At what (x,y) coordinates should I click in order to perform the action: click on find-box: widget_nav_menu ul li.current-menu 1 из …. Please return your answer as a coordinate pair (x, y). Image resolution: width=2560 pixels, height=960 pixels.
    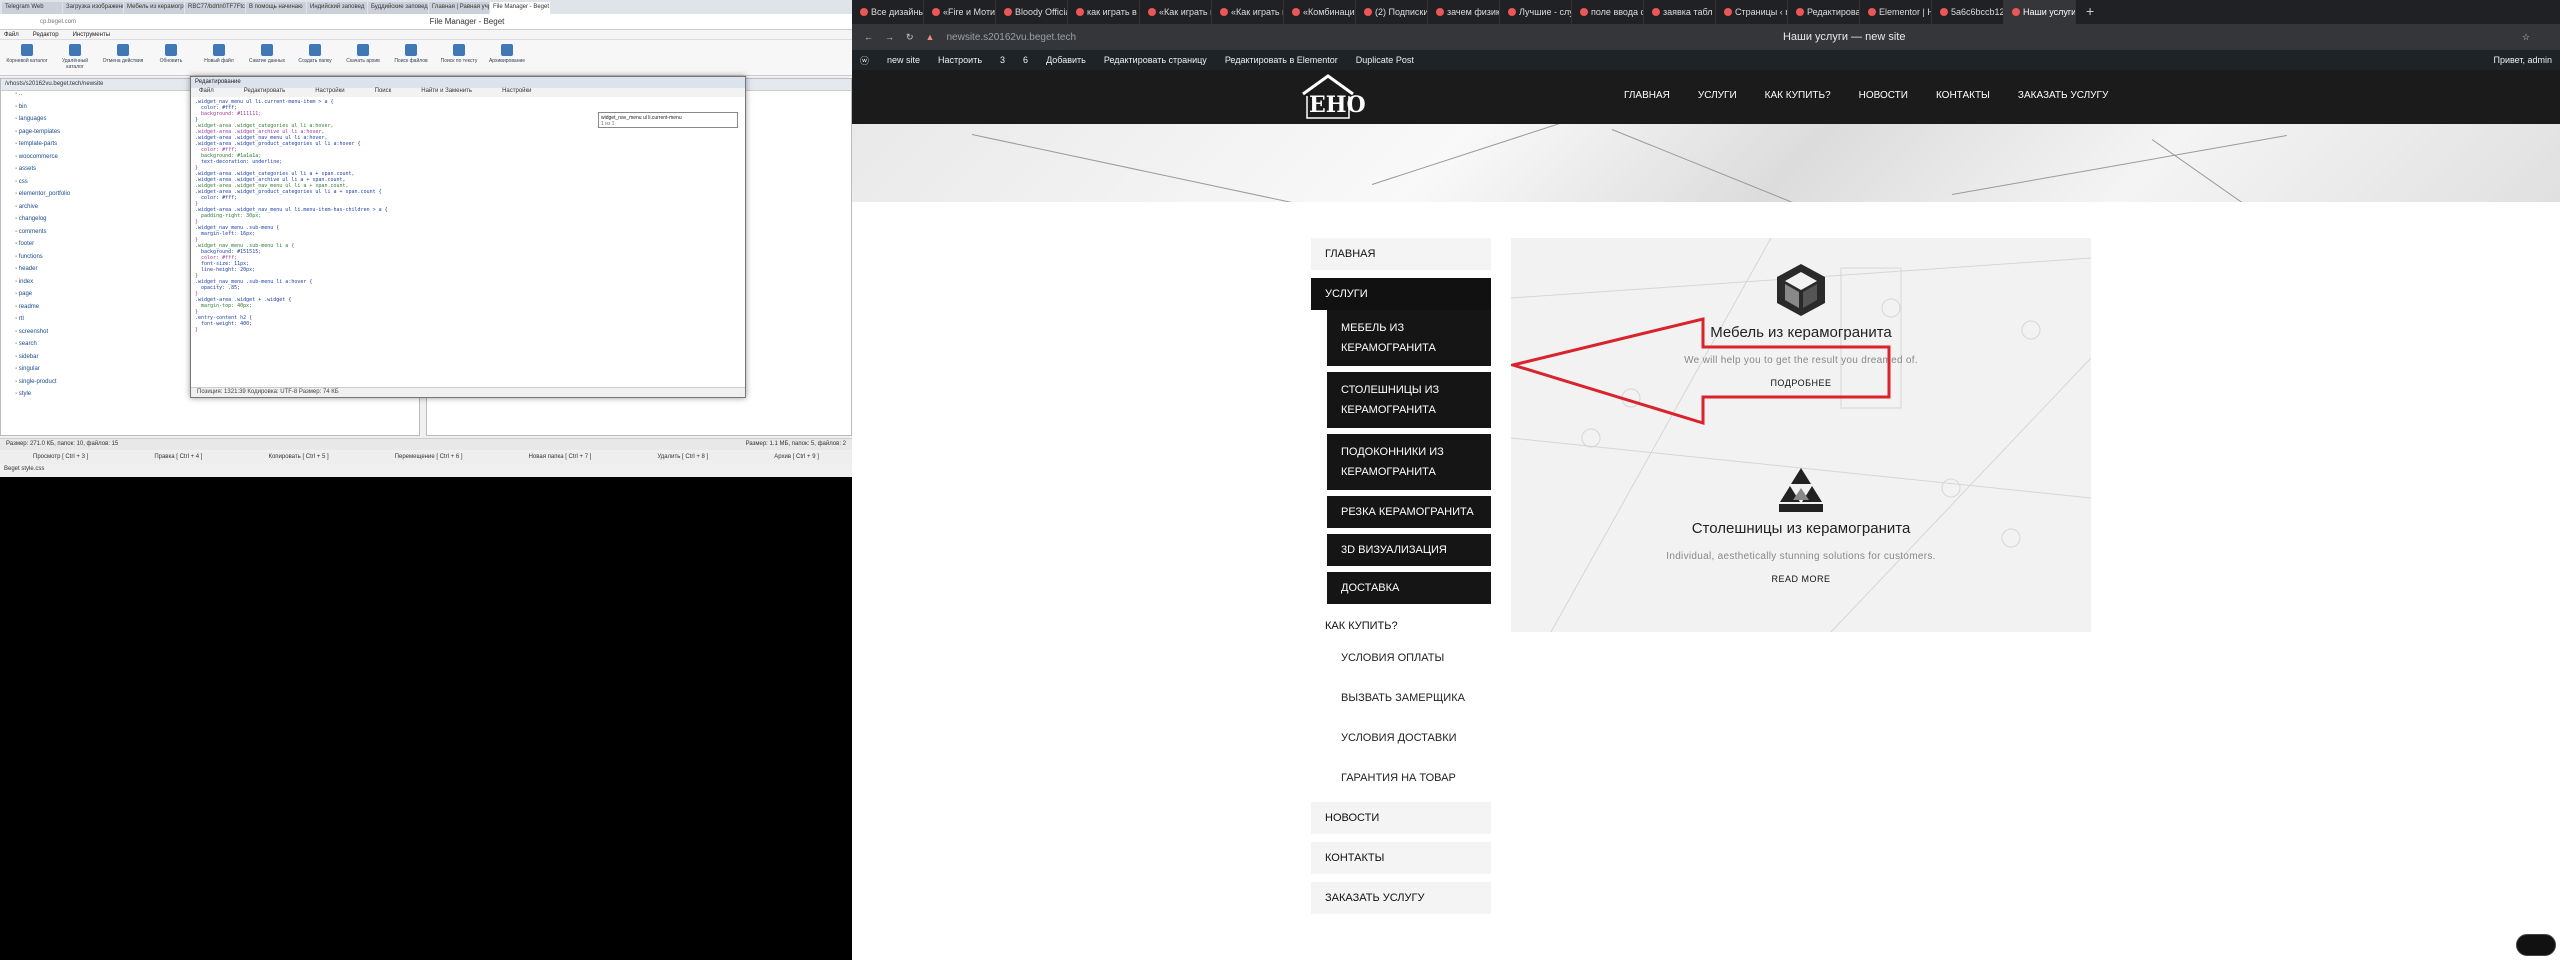
    Looking at the image, I should click on (668, 120).